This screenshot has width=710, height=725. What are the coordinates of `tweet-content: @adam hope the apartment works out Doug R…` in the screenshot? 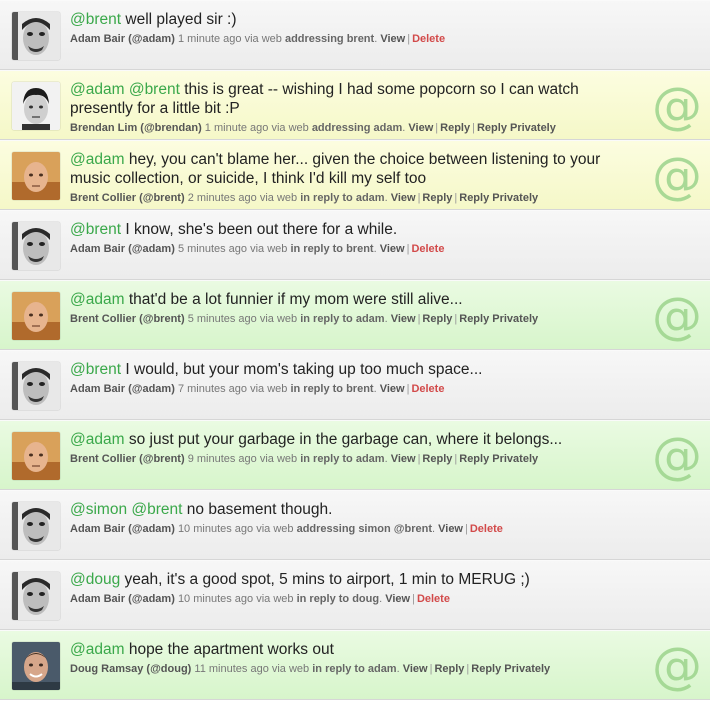 It's located at (355, 658).